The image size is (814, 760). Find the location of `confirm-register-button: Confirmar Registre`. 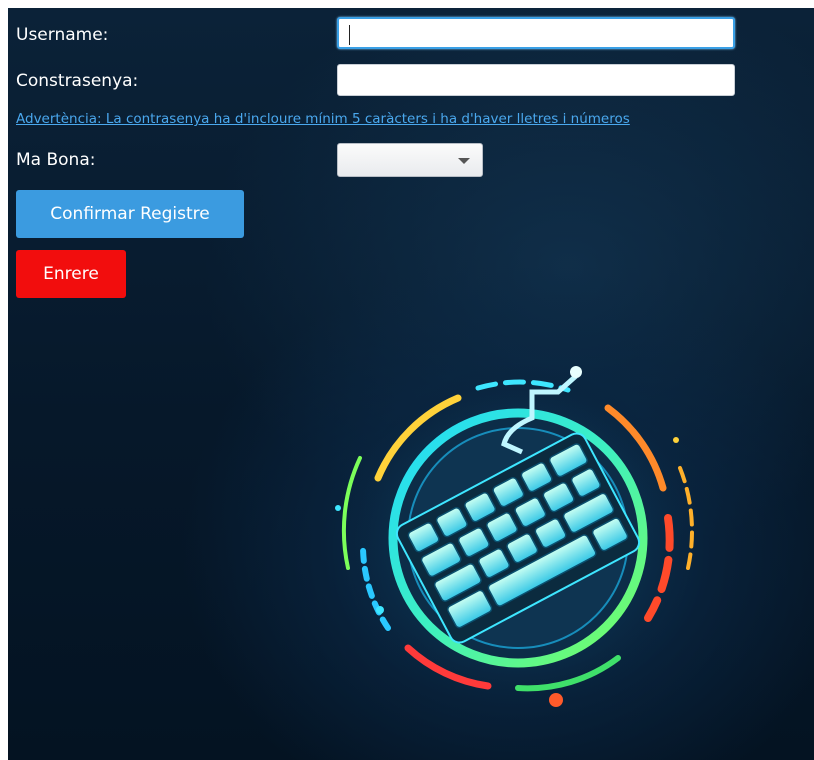

confirm-register-button: Confirmar Registre is located at coordinates (130, 214).